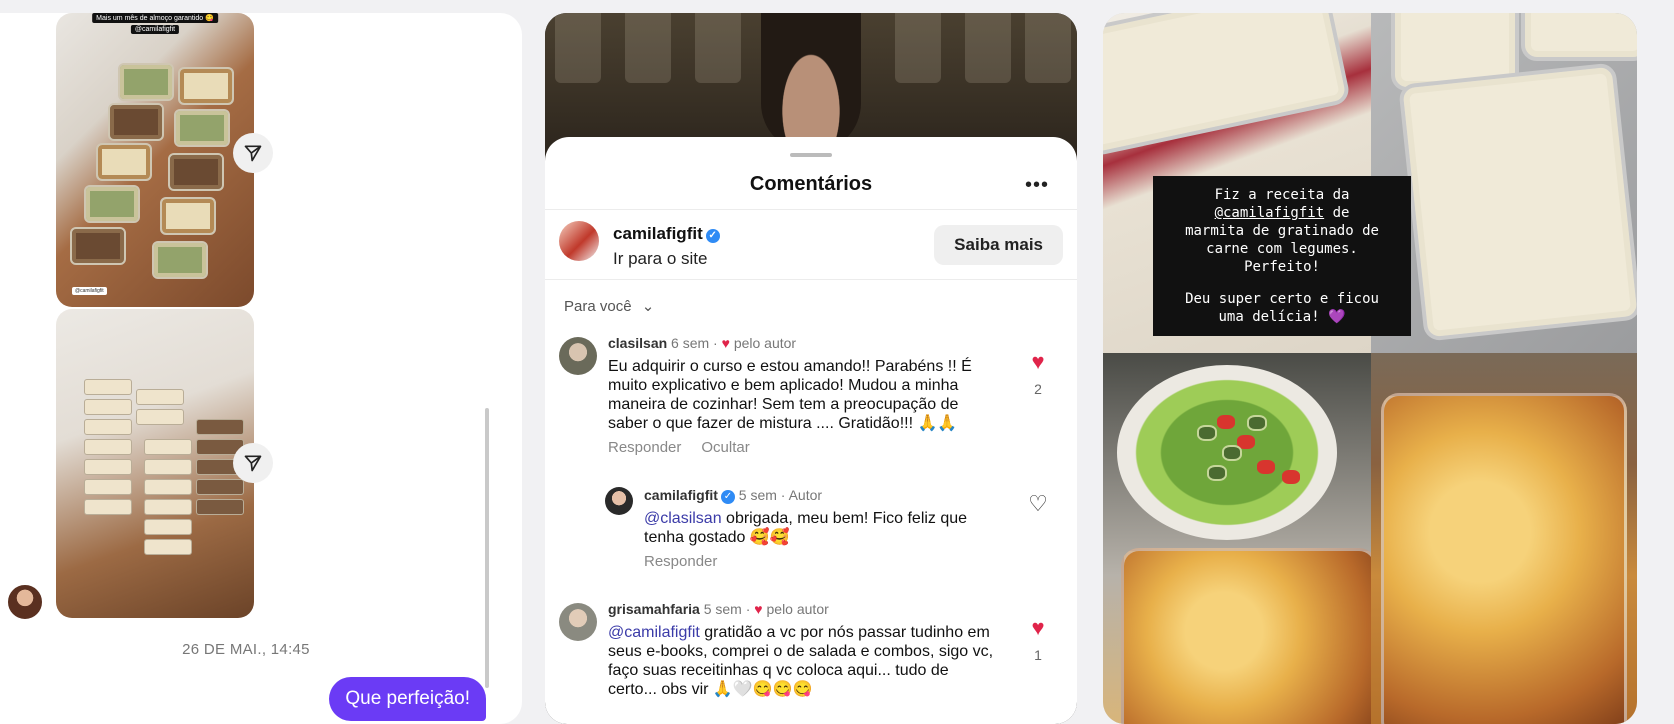 The width and height of the screenshot is (1674, 724). What do you see at coordinates (155, 463) in the screenshot?
I see `shared-story-containers-image` at bounding box center [155, 463].